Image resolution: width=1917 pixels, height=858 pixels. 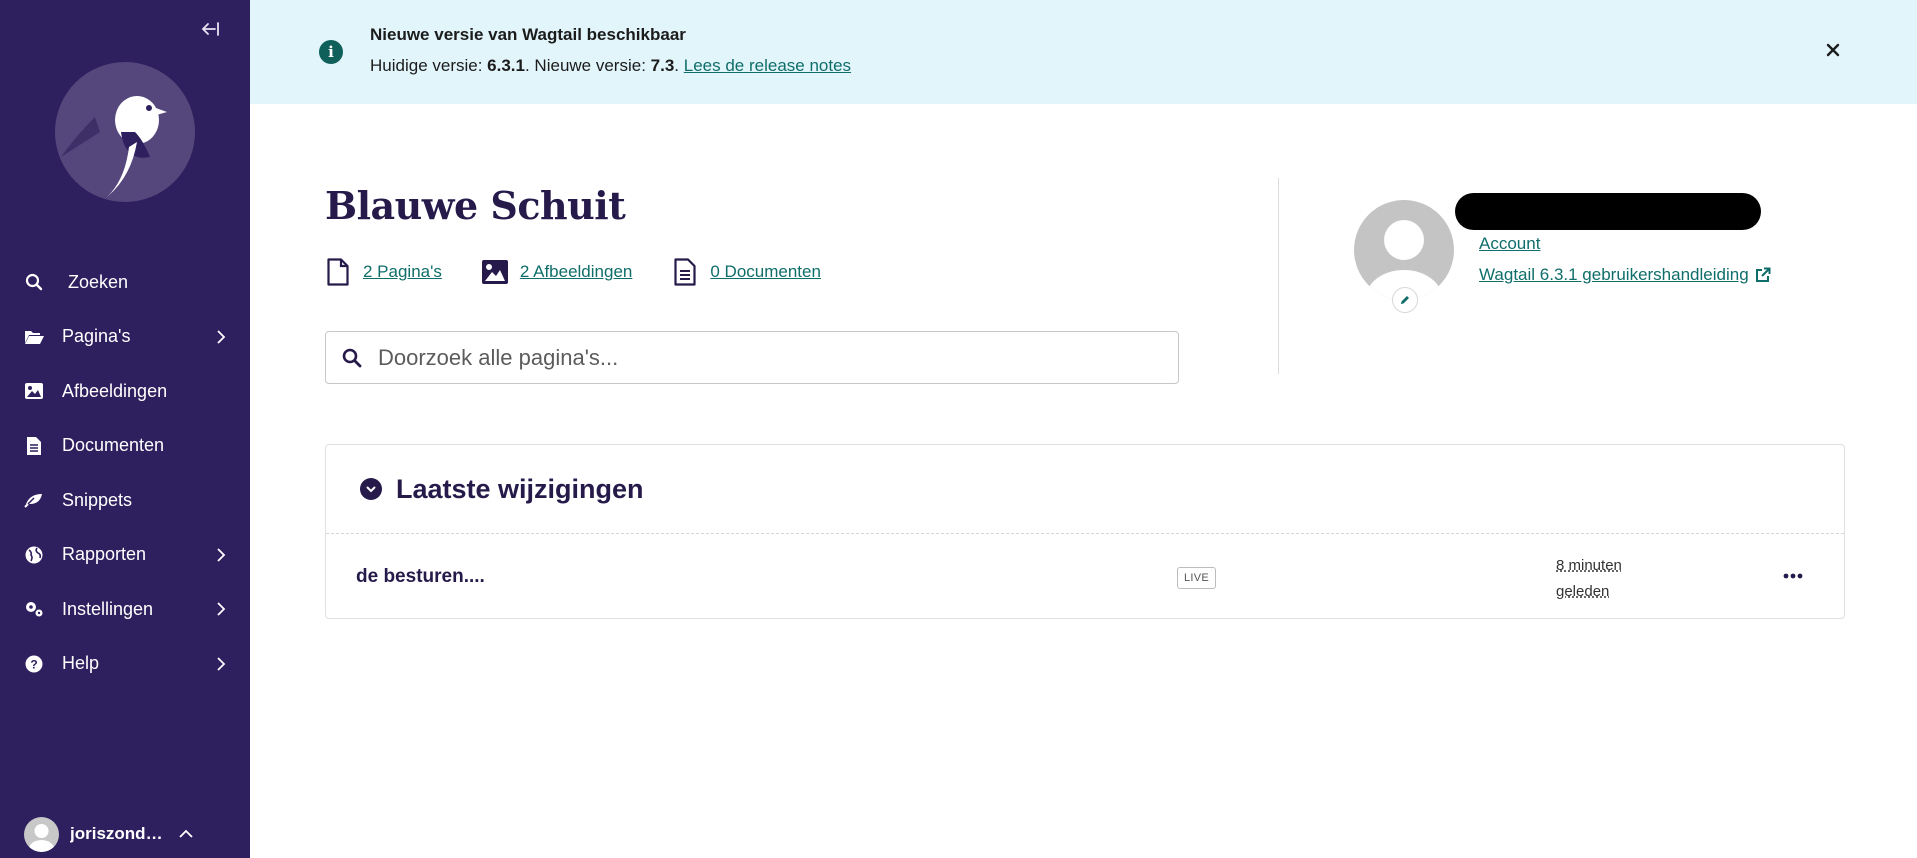 I want to click on summary-images: 2 Afbeeldingen, so click(x=557, y=272).